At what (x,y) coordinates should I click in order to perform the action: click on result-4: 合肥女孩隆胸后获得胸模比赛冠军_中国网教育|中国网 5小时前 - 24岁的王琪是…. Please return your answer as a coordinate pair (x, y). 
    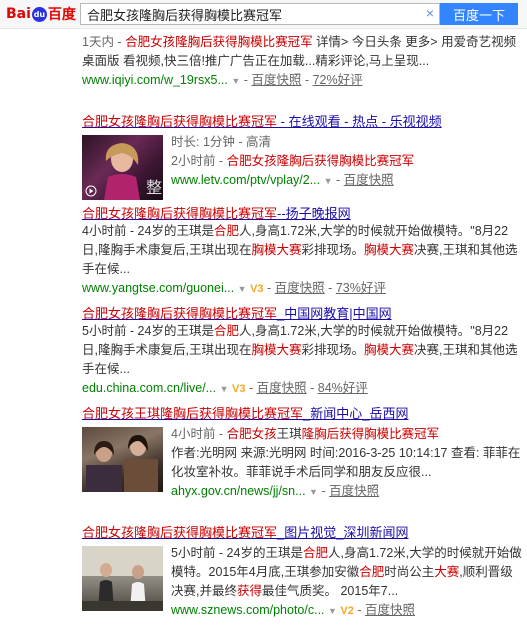
    Looking at the image, I should click on (302, 351).